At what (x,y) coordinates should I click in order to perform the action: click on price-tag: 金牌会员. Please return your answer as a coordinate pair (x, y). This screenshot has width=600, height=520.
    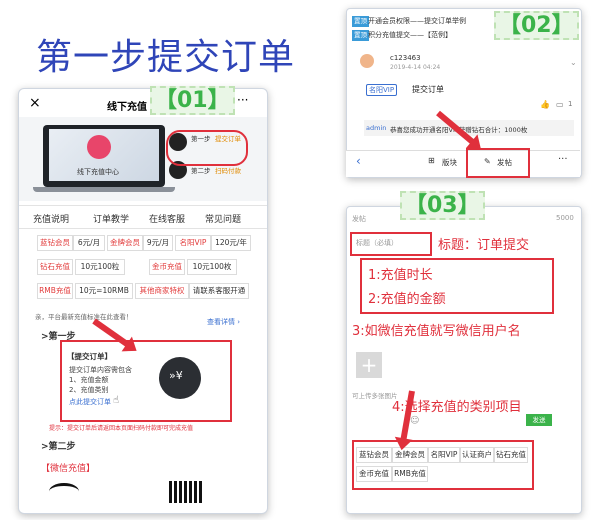
    Looking at the image, I should click on (125, 243).